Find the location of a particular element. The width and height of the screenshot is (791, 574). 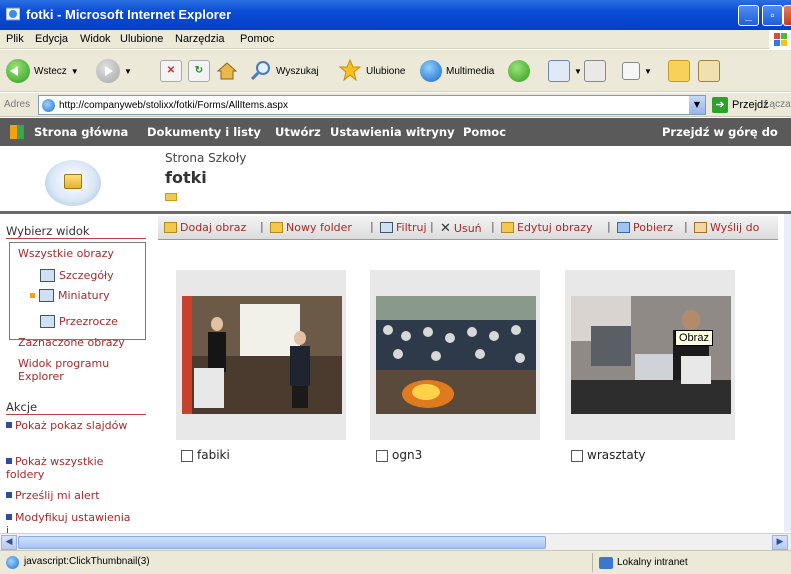

menu-edycja: Edycja is located at coordinates (51, 39).